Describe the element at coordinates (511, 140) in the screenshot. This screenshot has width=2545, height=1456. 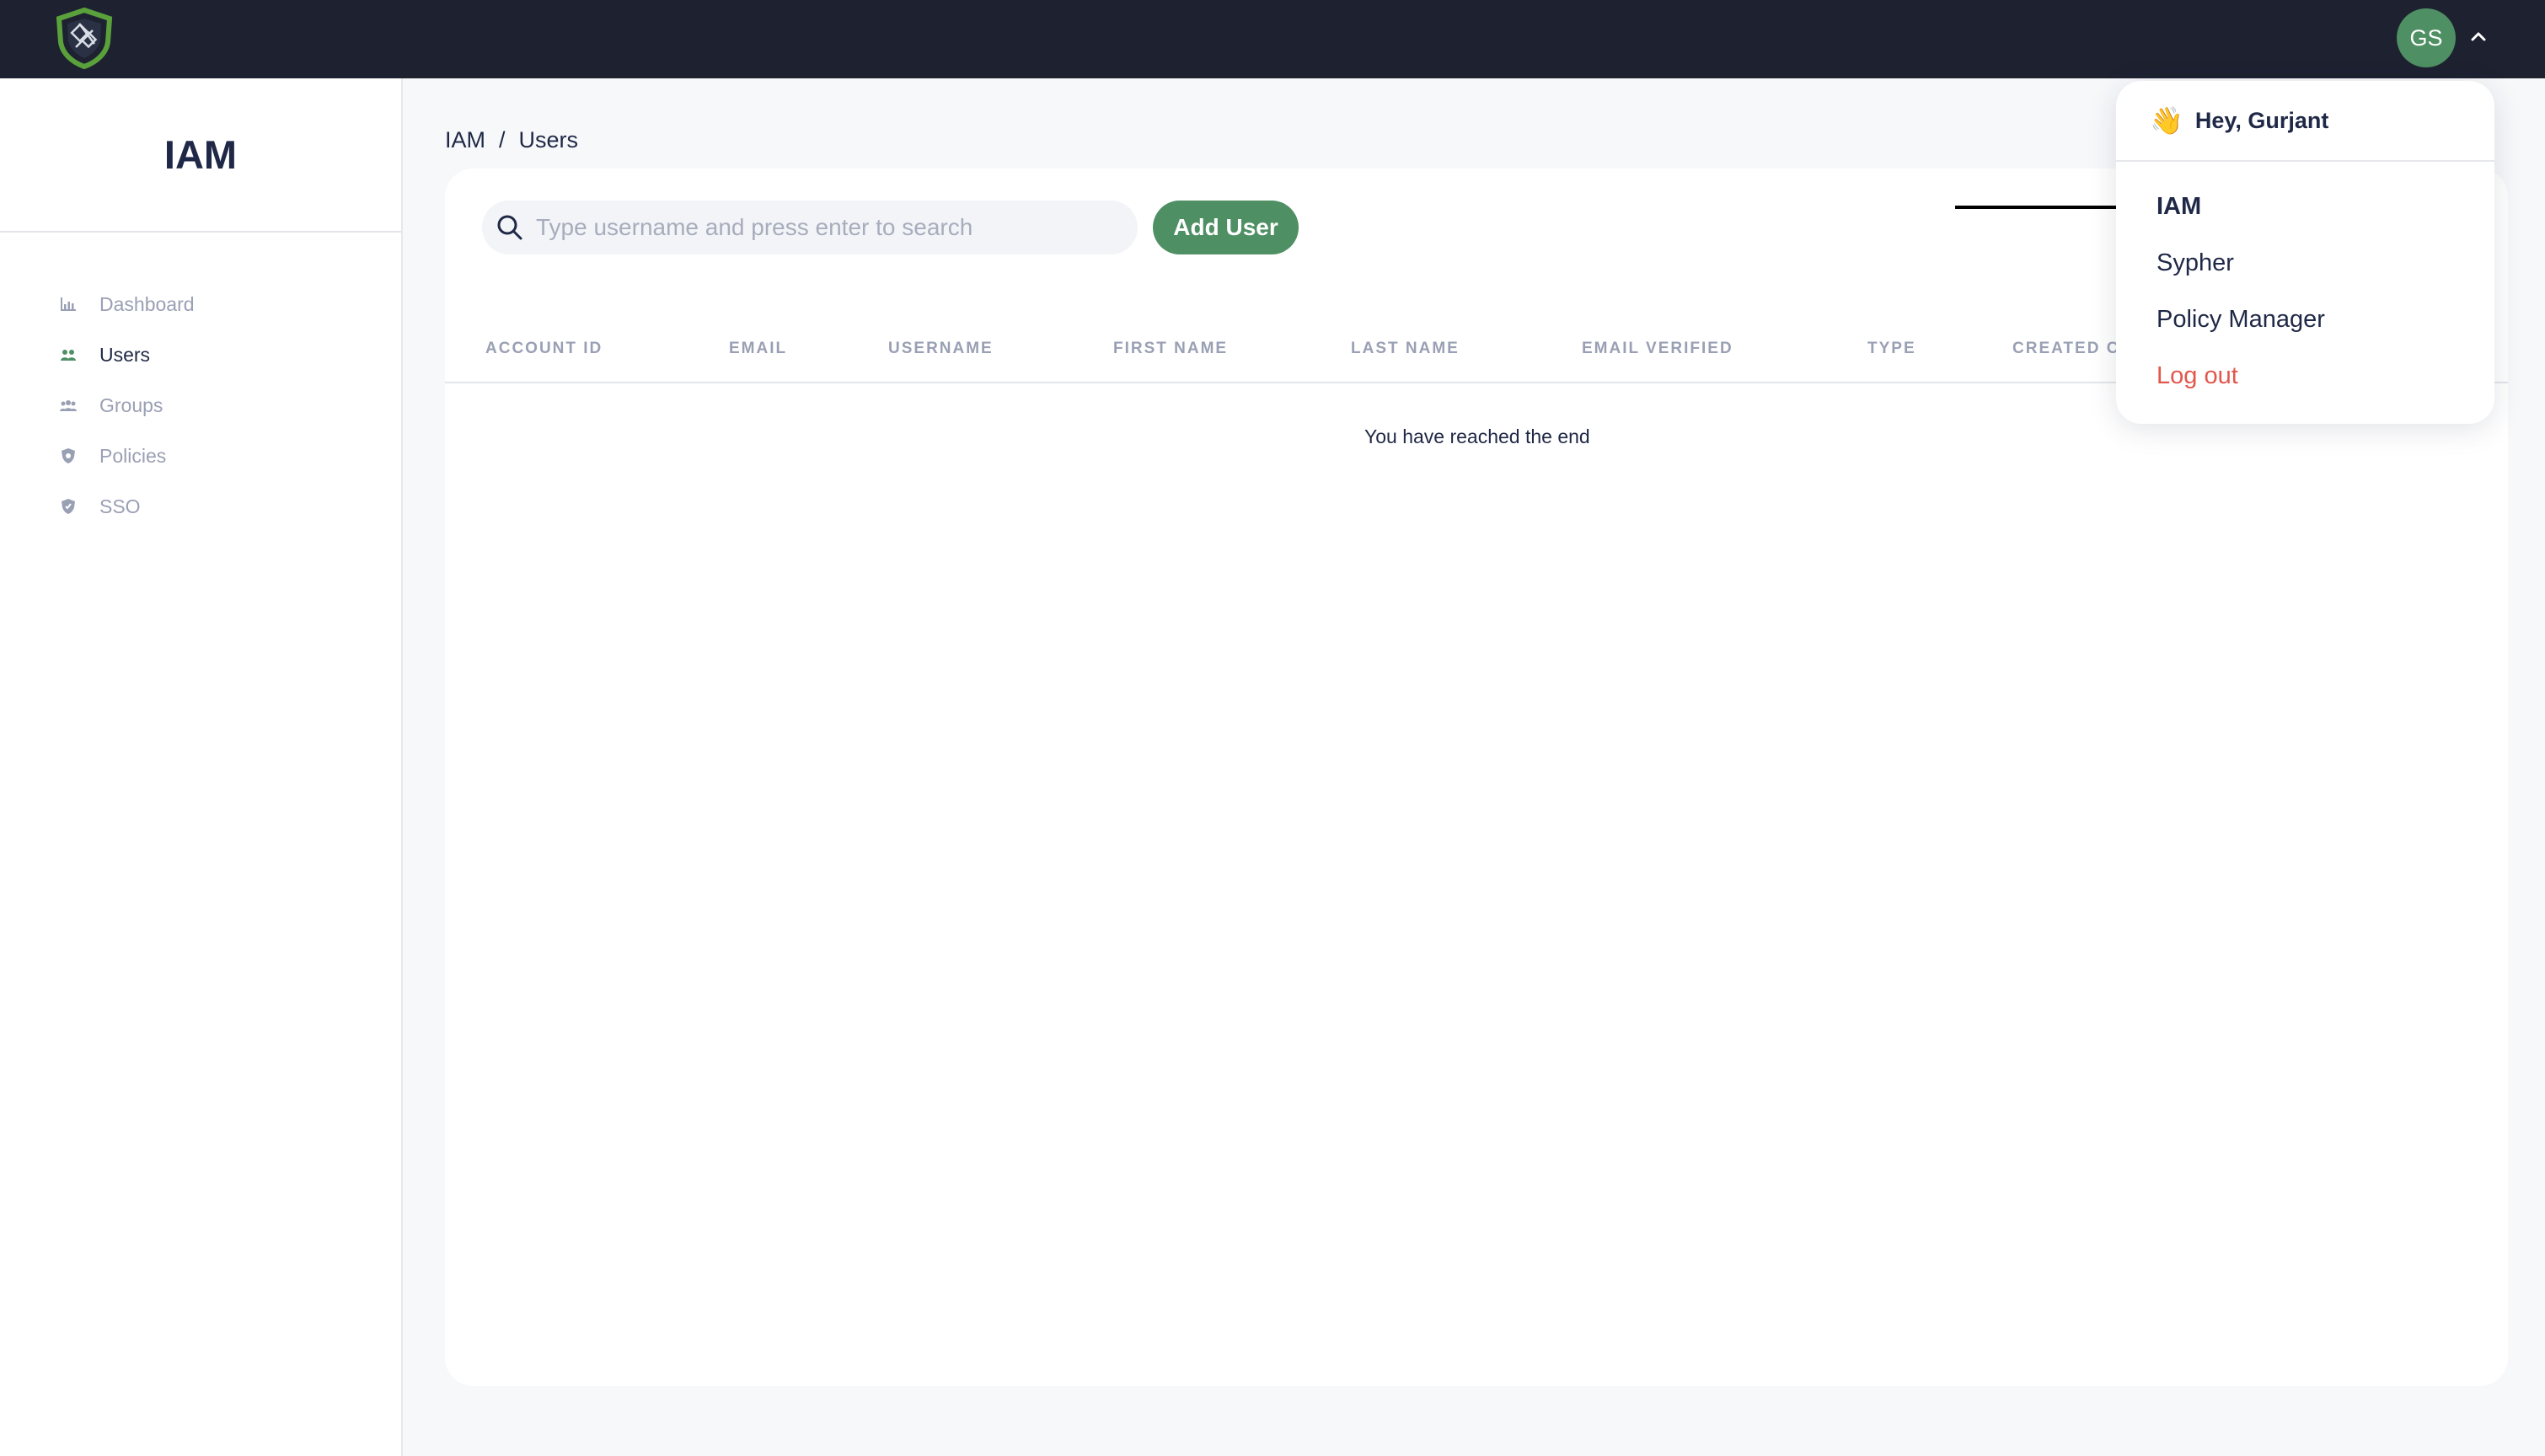
I see `breadcrumb: IAM / Users` at that location.